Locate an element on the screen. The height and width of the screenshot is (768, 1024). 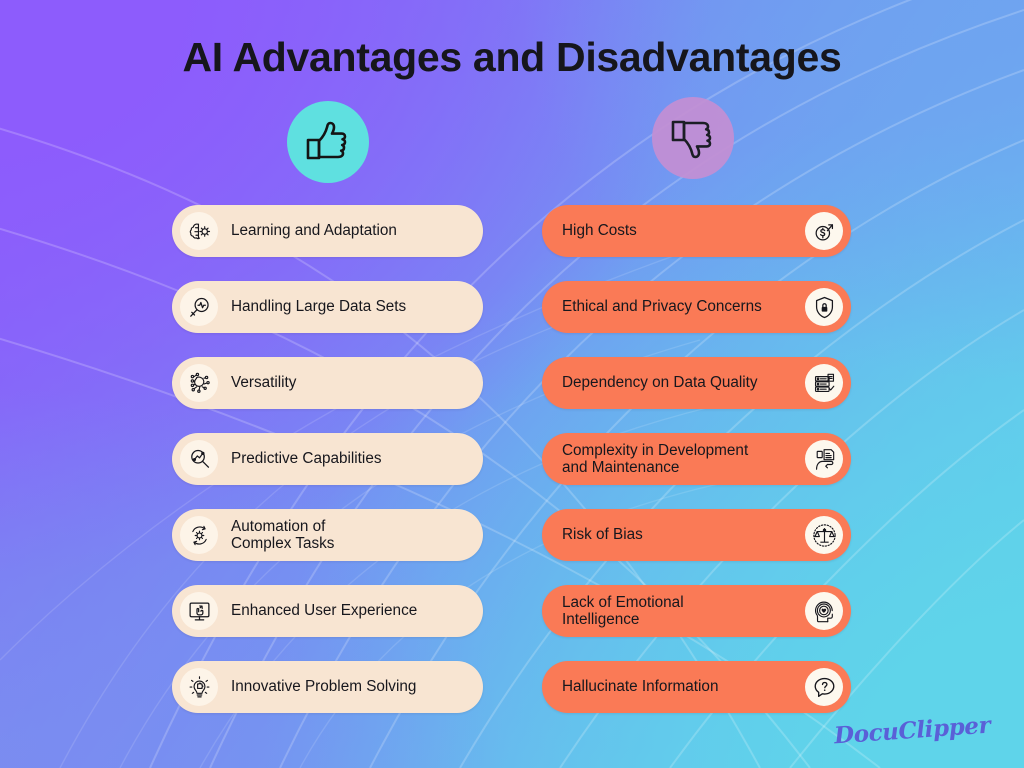
screen-touch-icon is located at coordinates (199, 611).